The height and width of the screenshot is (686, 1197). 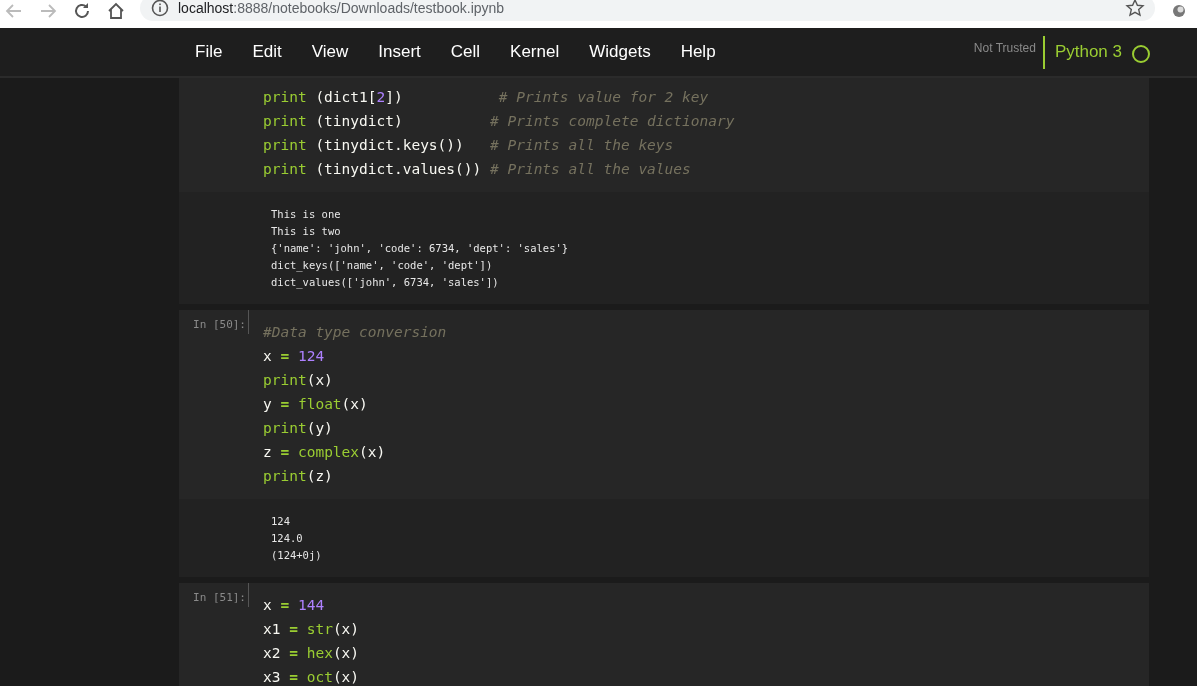 I want to click on code-line: z = complex(x), so click(x=325, y=452).